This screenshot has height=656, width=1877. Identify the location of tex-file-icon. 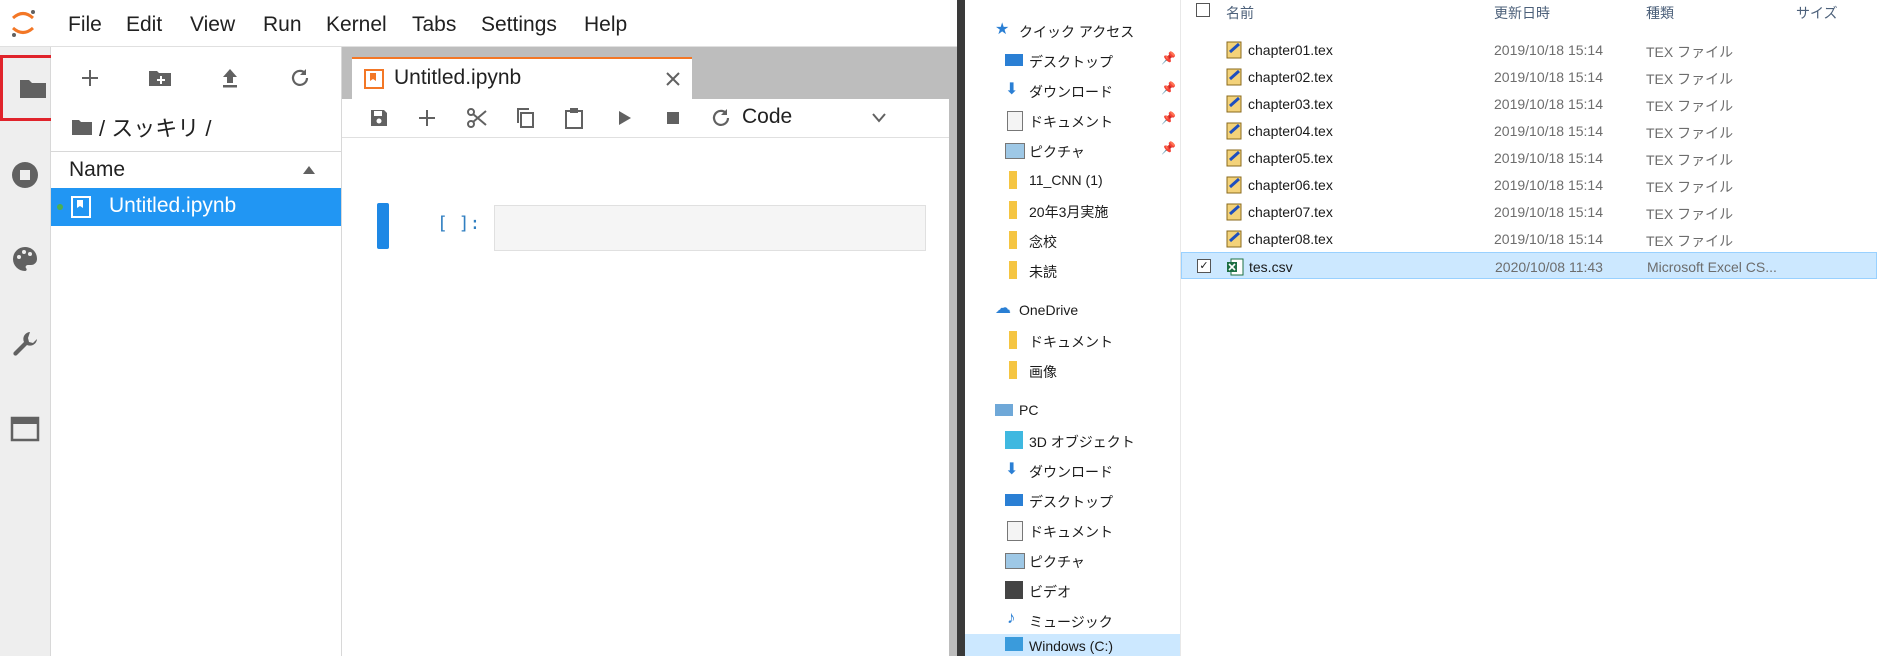
(1234, 158).